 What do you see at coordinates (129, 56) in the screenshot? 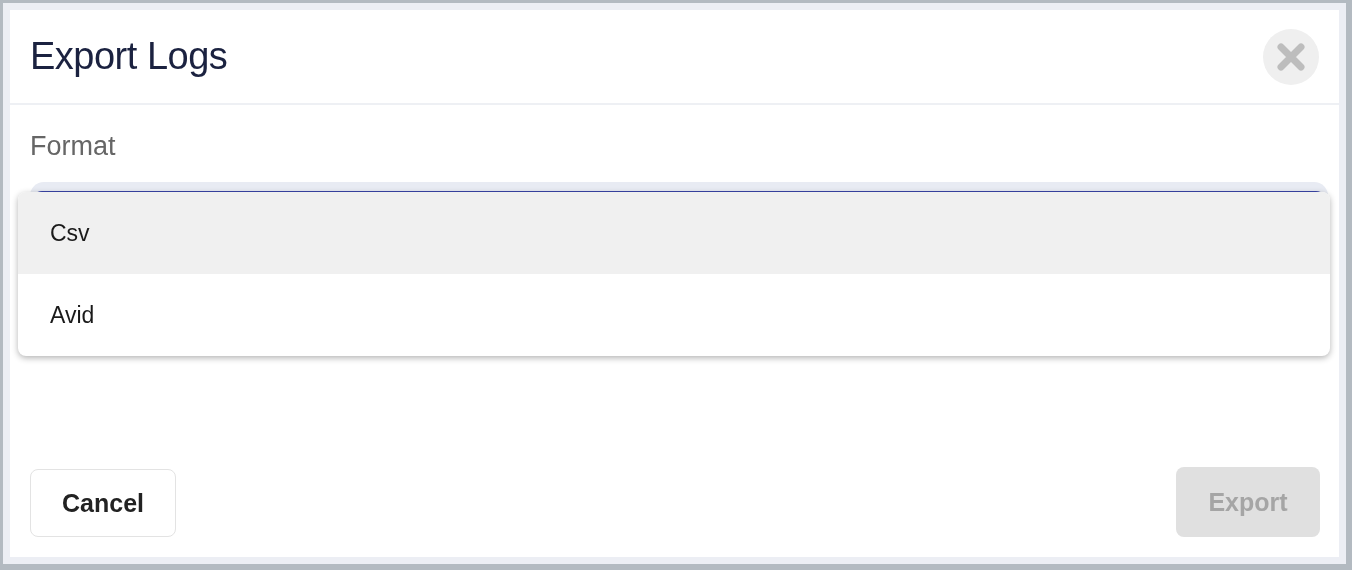
I see `dialog-title: Export Logs` at bounding box center [129, 56].